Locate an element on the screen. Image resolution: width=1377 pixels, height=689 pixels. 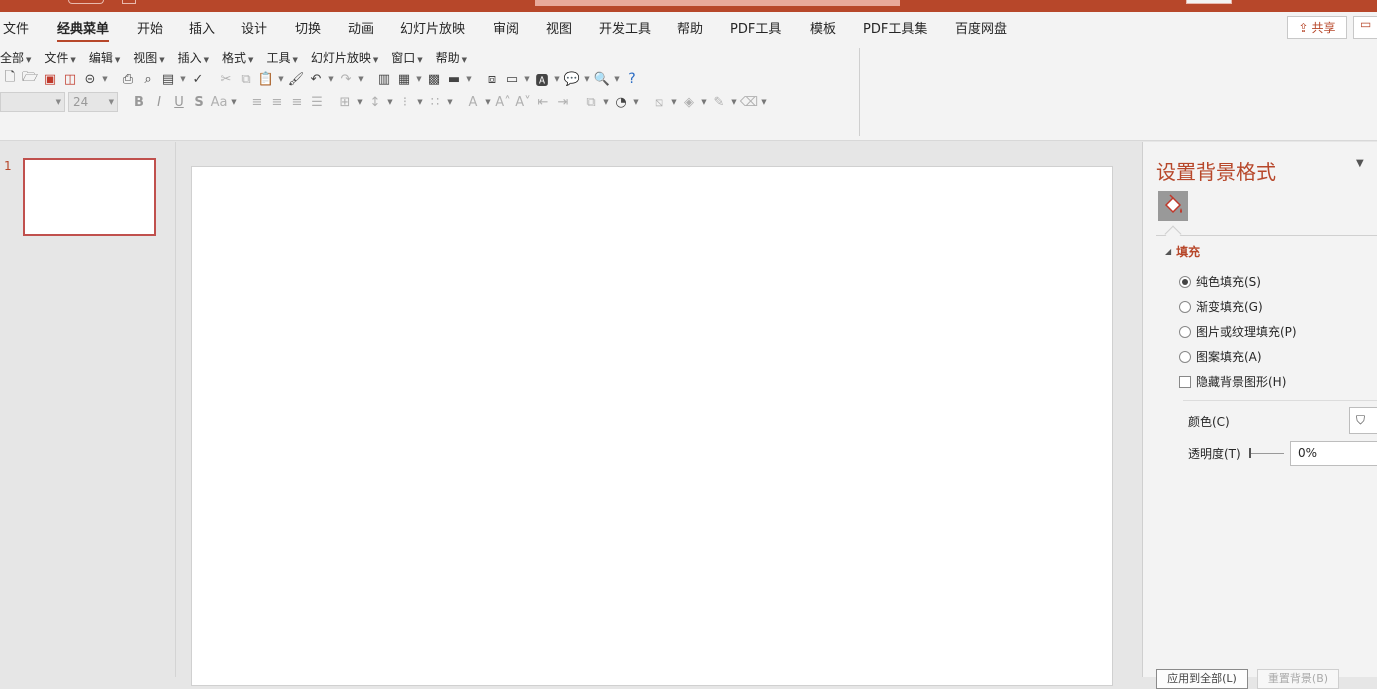
solid-fill-option: 纯色填充(S) is located at coordinates (1220, 281).